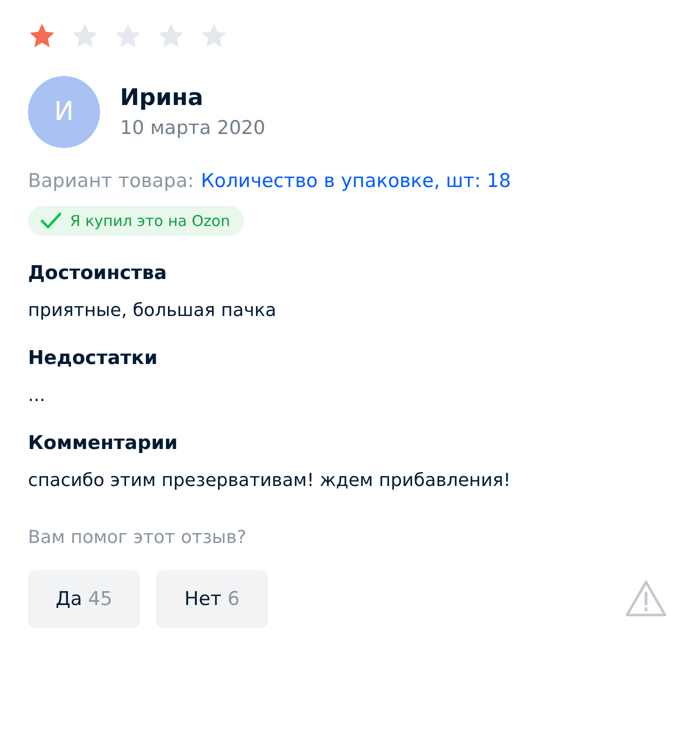  Describe the element at coordinates (355, 181) in the screenshot. I see `variant-link: Количество в упаковке, шт: 18` at that location.